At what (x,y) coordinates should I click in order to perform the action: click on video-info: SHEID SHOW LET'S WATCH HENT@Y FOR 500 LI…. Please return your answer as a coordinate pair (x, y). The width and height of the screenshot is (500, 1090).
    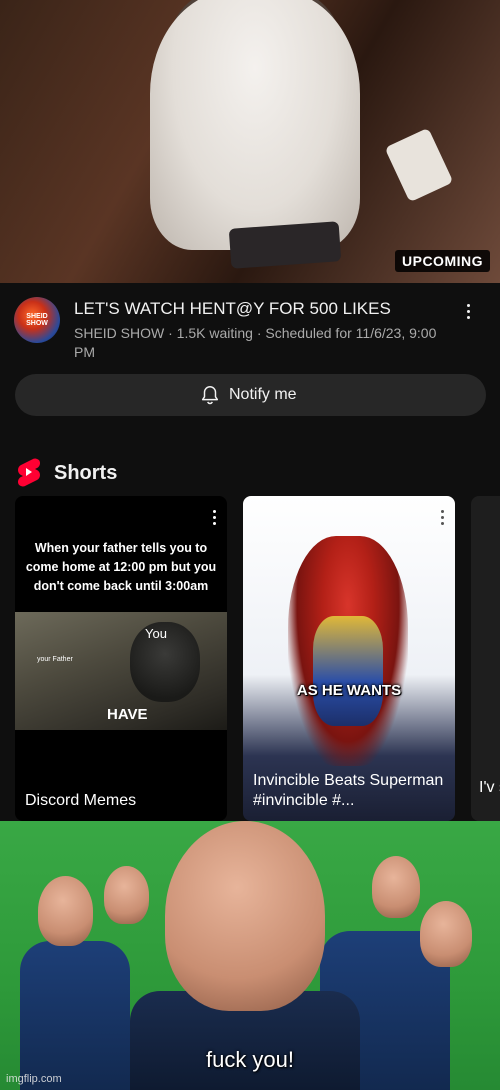
    Looking at the image, I should click on (250, 323).